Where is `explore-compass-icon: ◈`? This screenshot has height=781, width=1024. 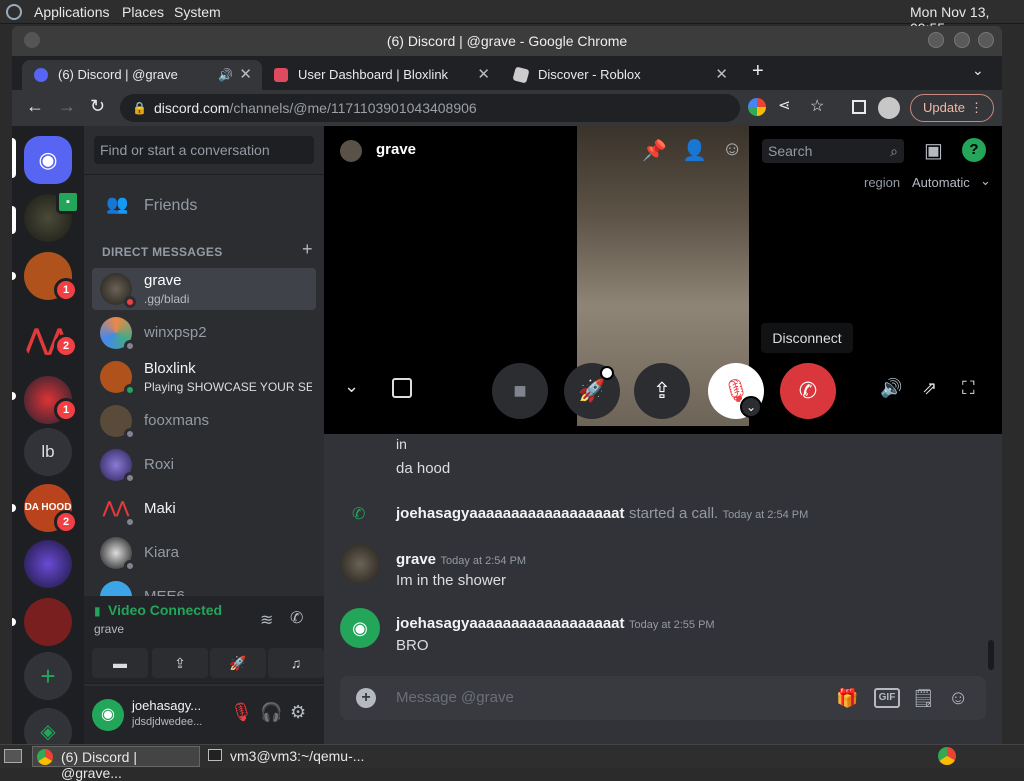 explore-compass-icon: ◈ is located at coordinates (48, 726).